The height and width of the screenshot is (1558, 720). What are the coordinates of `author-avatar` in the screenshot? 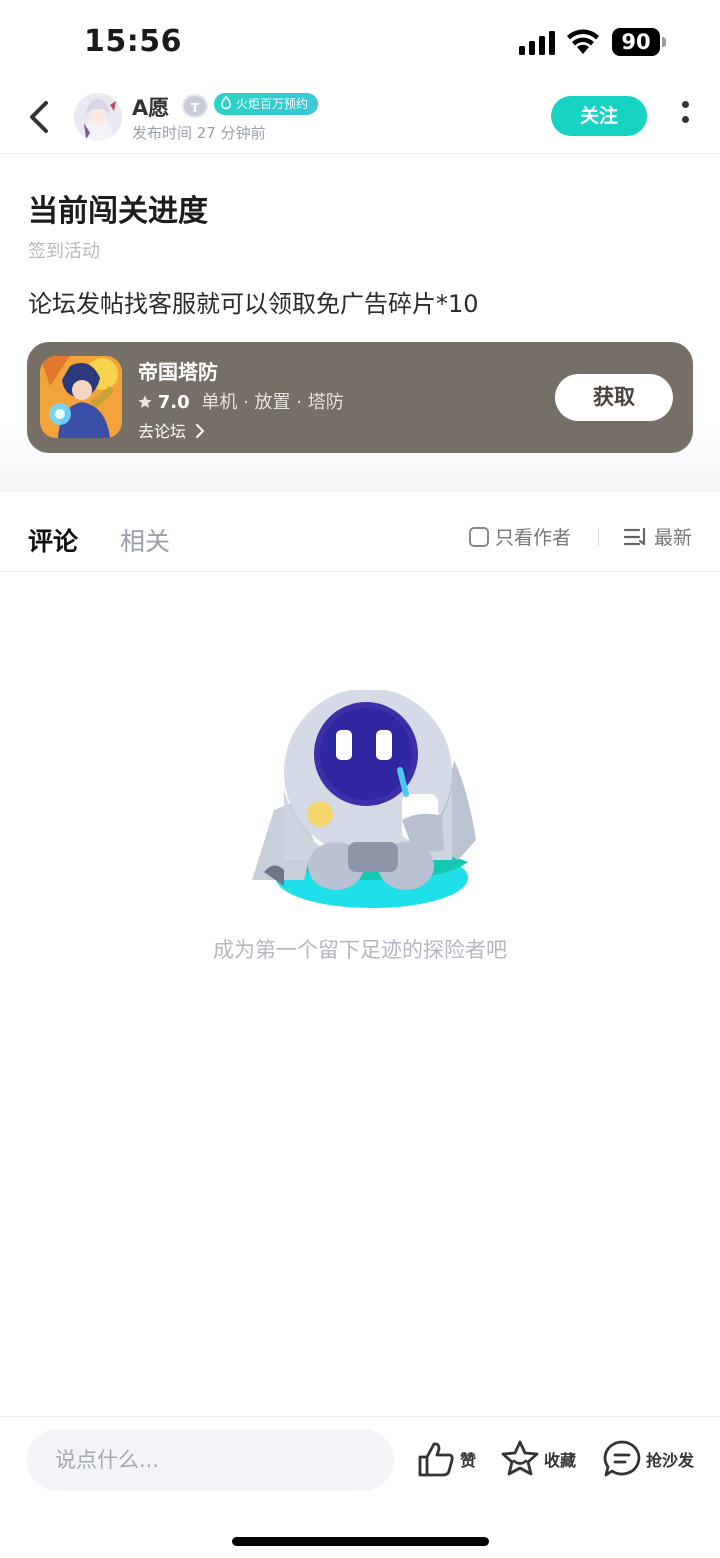 It's located at (98, 117).